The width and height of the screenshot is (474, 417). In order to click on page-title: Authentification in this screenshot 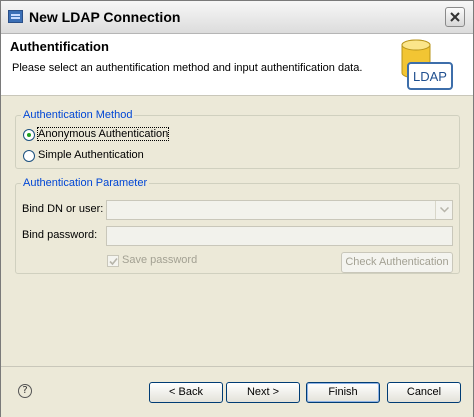, I will do `click(59, 46)`.